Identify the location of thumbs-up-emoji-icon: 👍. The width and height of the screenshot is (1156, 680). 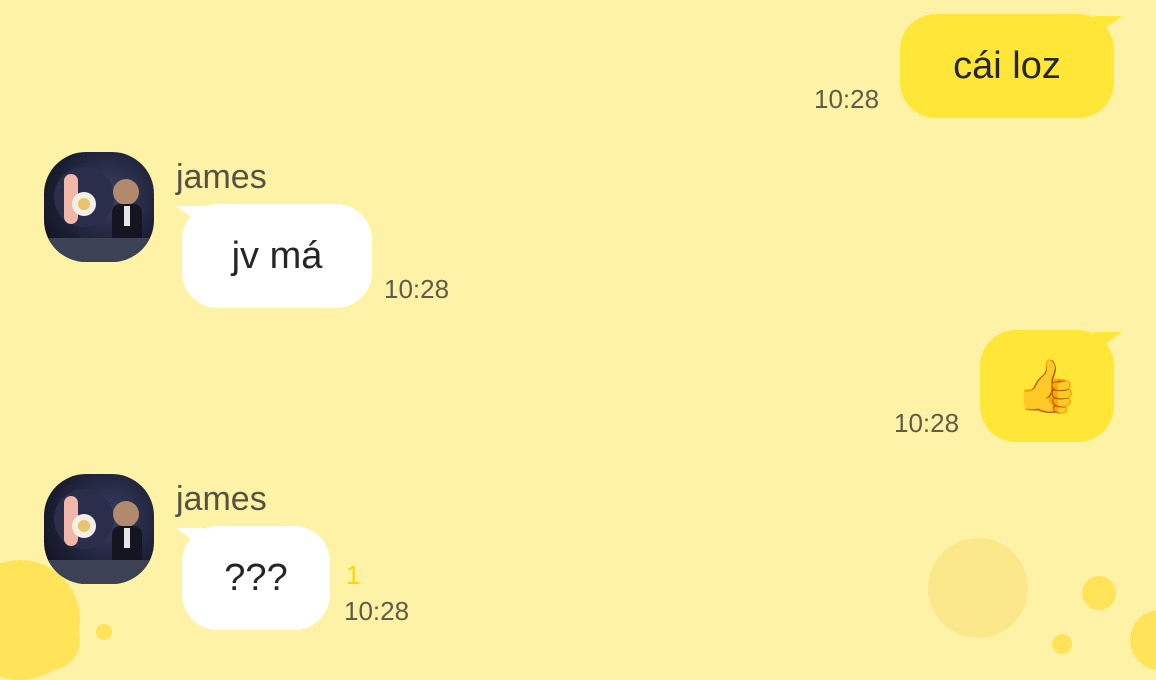
(1047, 386).